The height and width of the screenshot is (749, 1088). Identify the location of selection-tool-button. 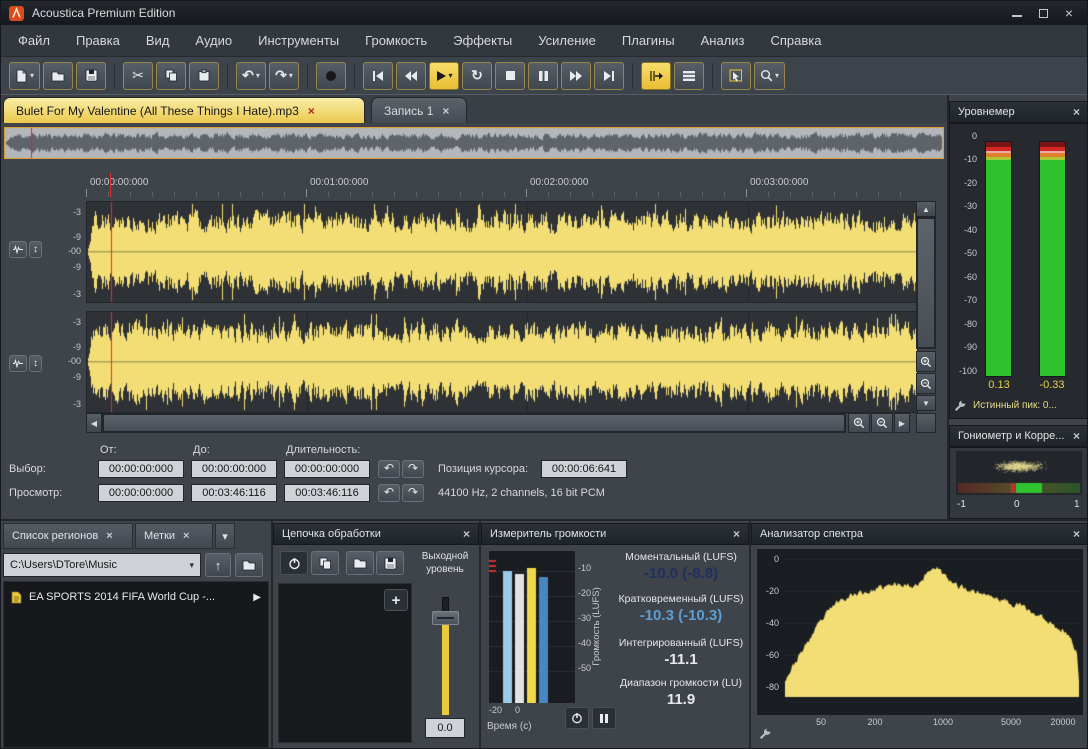
(736, 75).